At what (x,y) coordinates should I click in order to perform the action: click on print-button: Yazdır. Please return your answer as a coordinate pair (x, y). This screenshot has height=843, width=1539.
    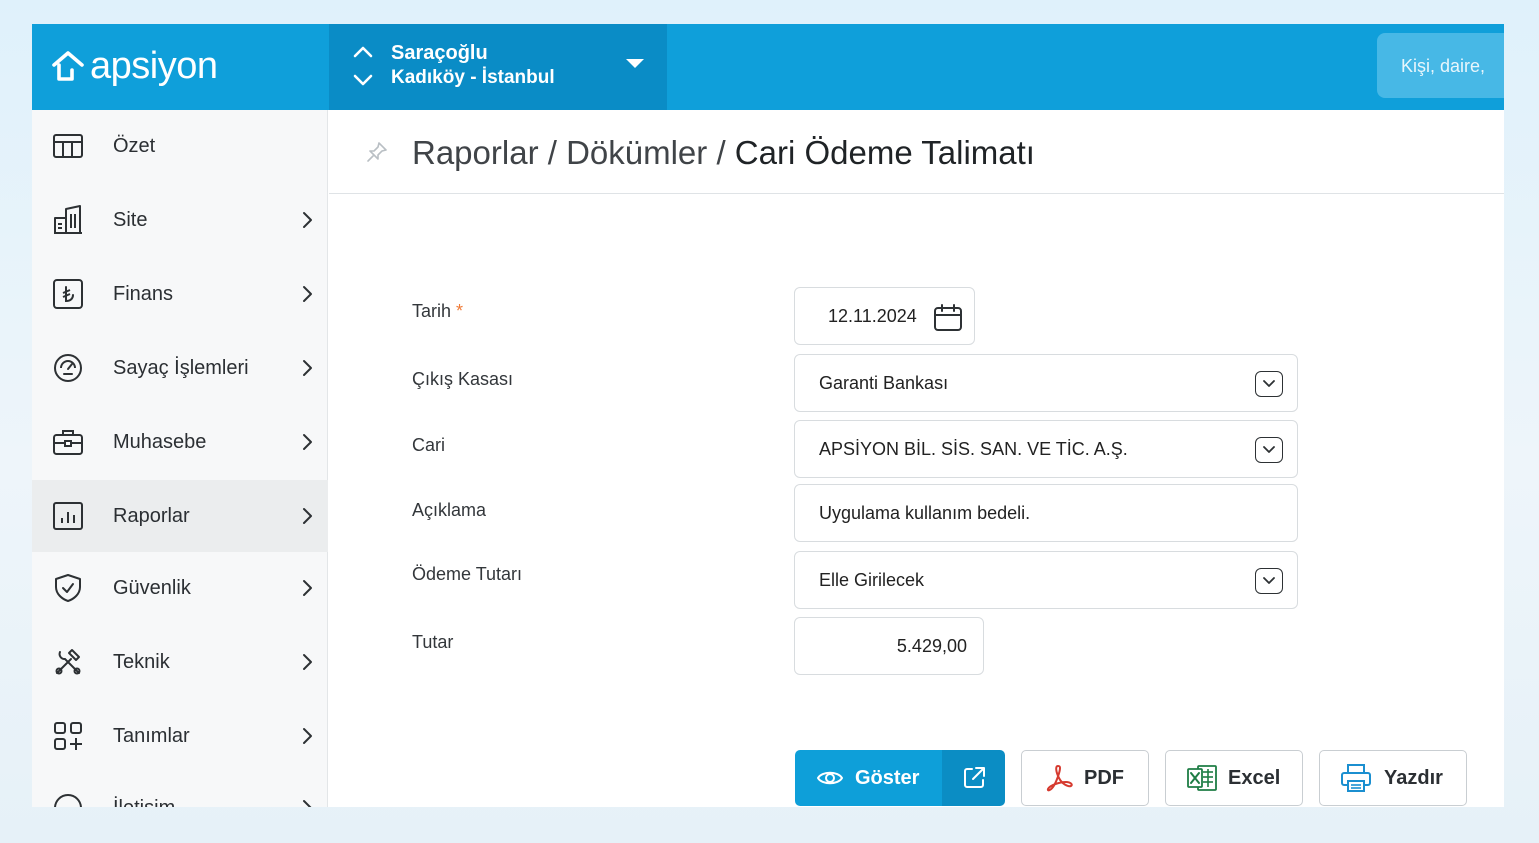
    Looking at the image, I should click on (1393, 778).